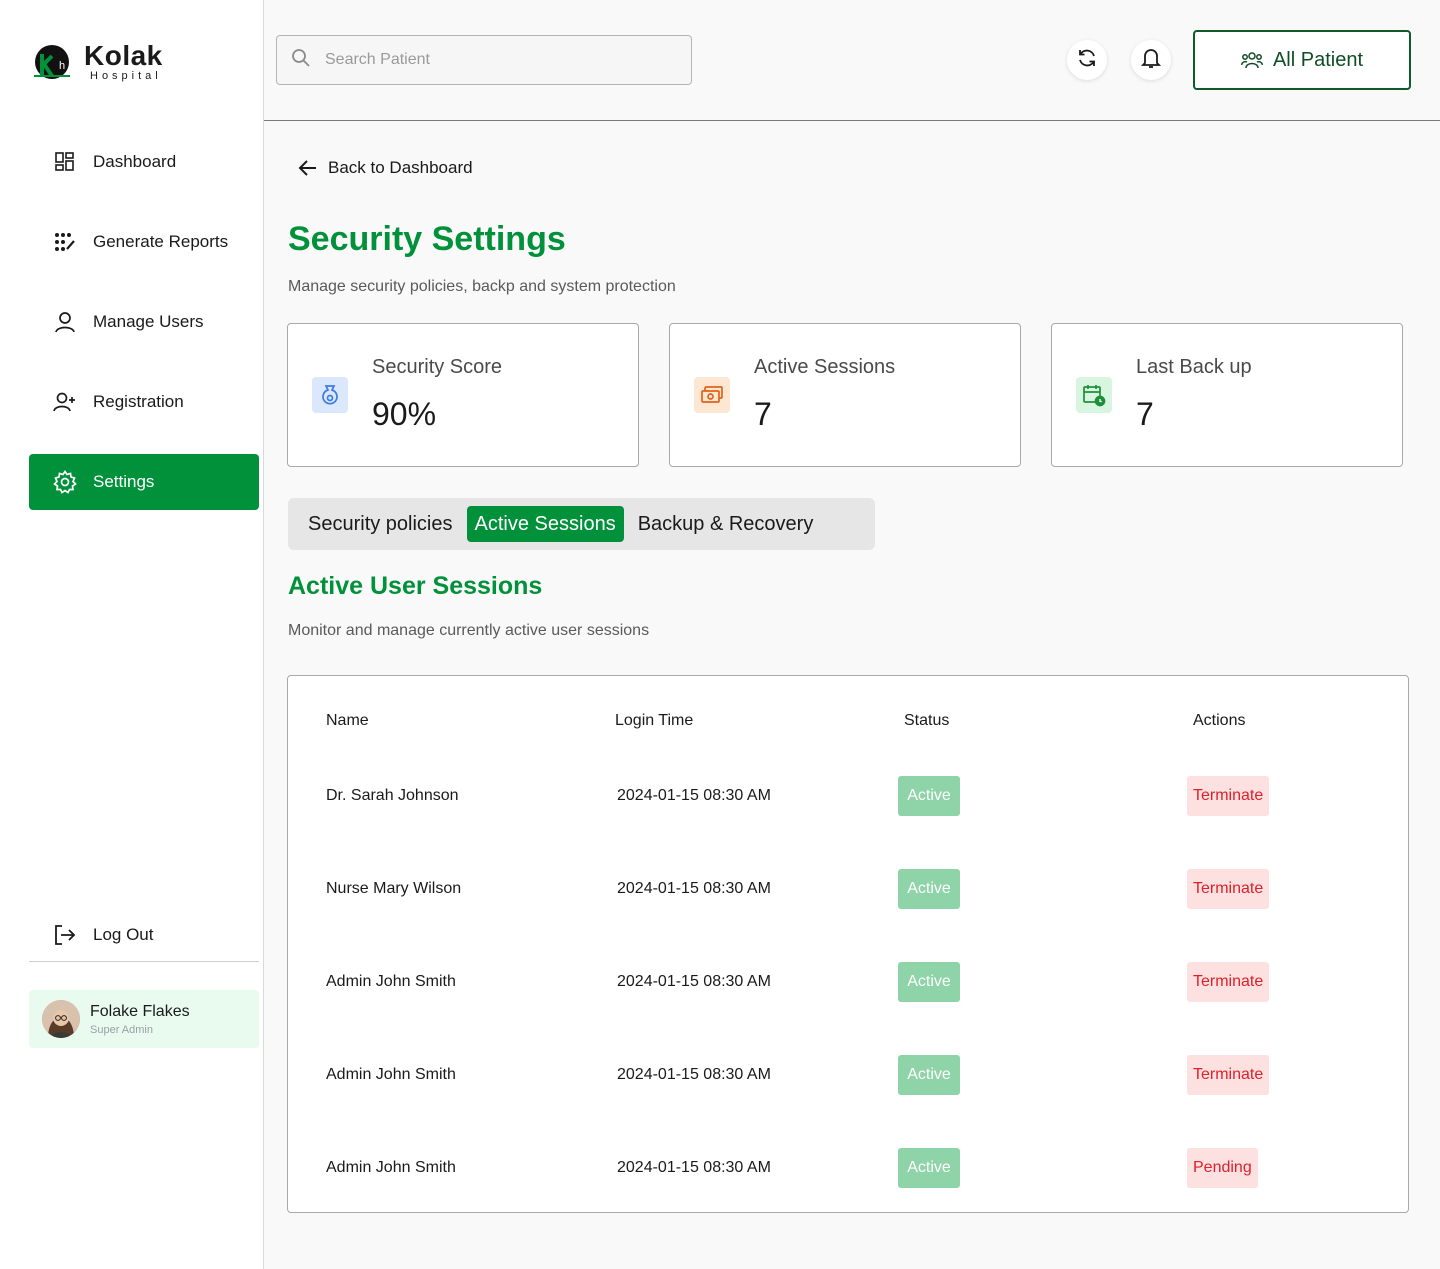  Describe the element at coordinates (377, 524) in the screenshot. I see `tab-security-policies: Security policies` at that location.